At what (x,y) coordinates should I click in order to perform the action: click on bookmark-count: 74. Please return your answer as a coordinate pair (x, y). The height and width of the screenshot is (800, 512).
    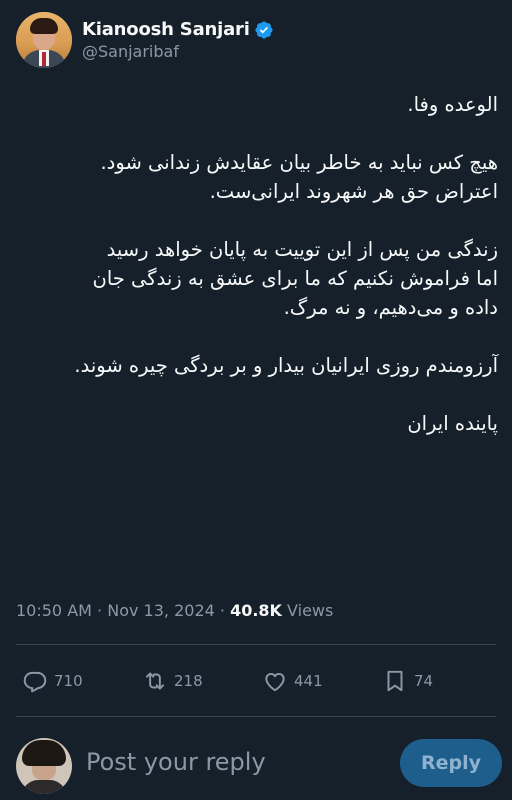
    Looking at the image, I should click on (424, 681).